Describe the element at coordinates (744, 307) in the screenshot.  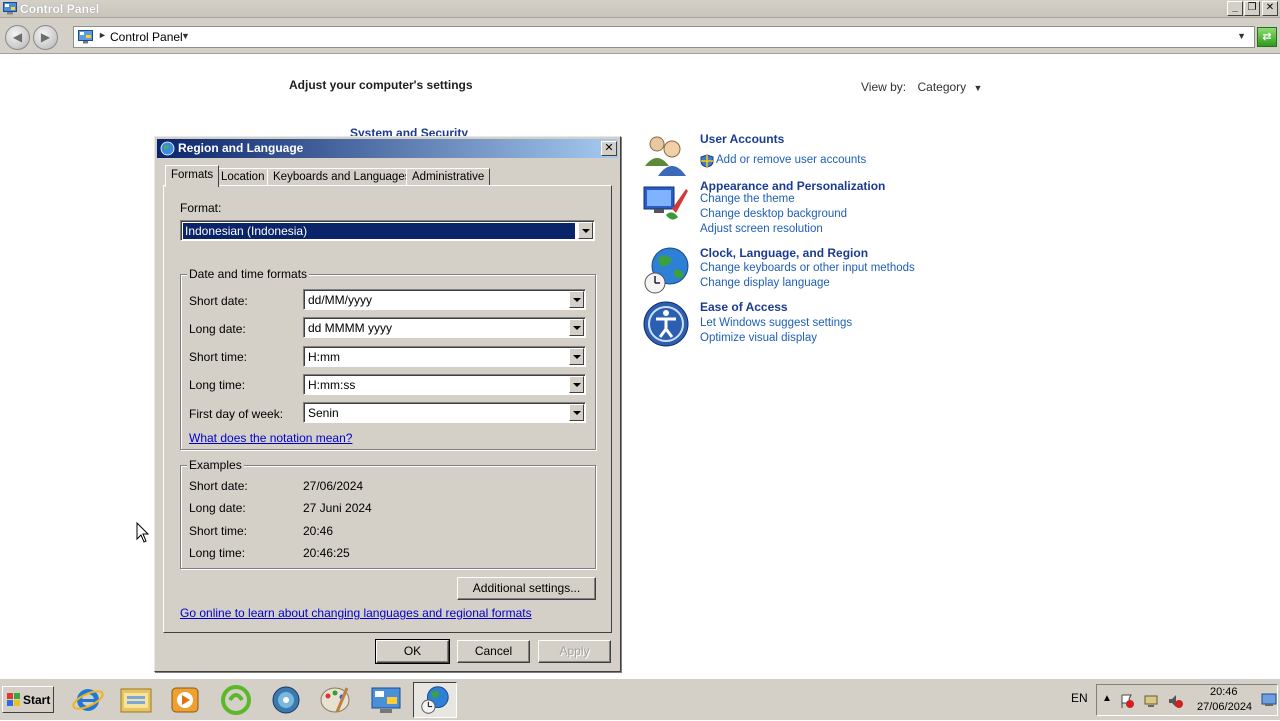
I see `category-title-ease-of-access: Ease of Access` at that location.